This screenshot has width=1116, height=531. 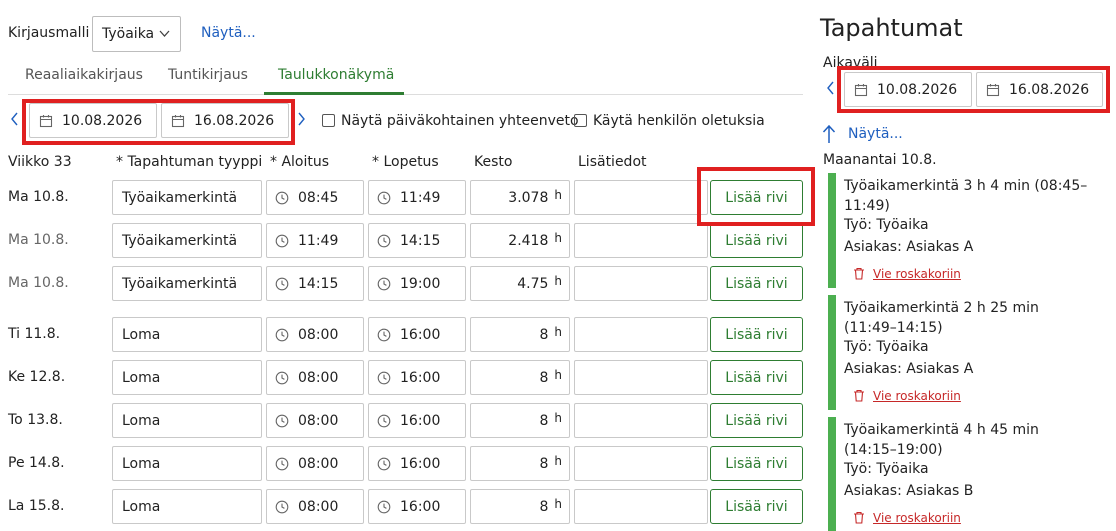 What do you see at coordinates (528, 240) in the screenshot?
I see `duration-value: 2.418` at bounding box center [528, 240].